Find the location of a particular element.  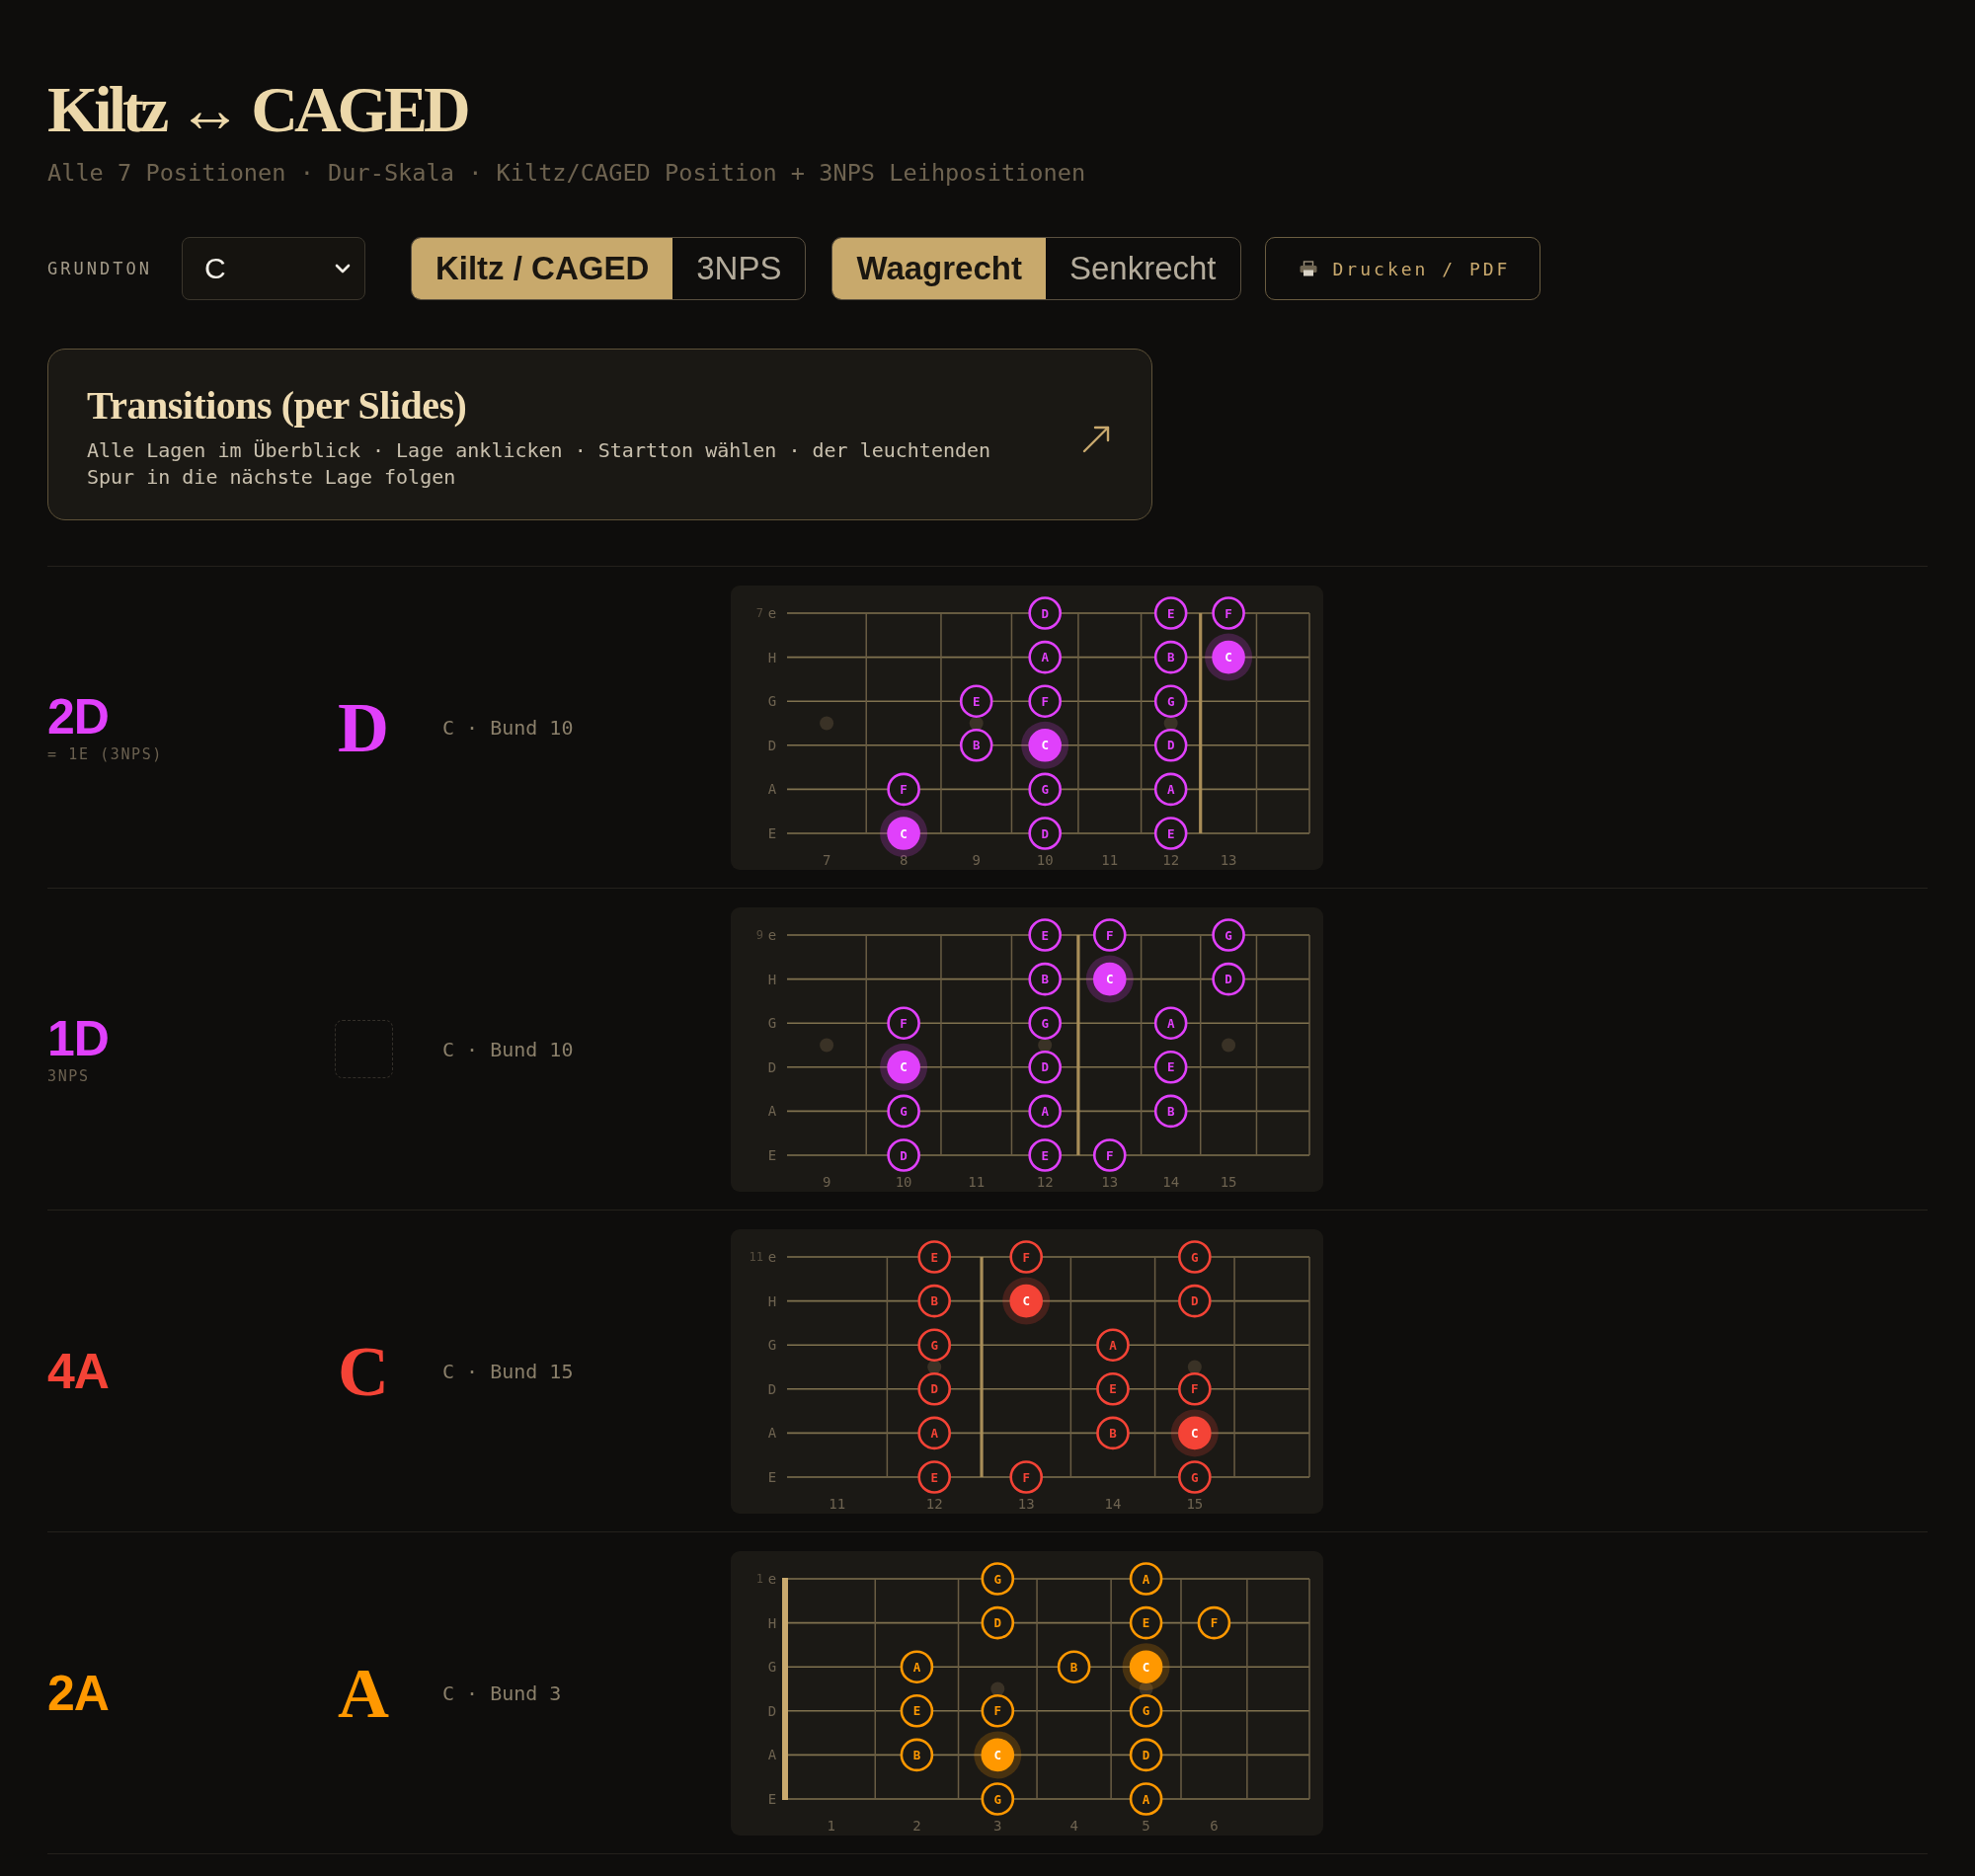

shape-letter: A is located at coordinates (364, 1693).